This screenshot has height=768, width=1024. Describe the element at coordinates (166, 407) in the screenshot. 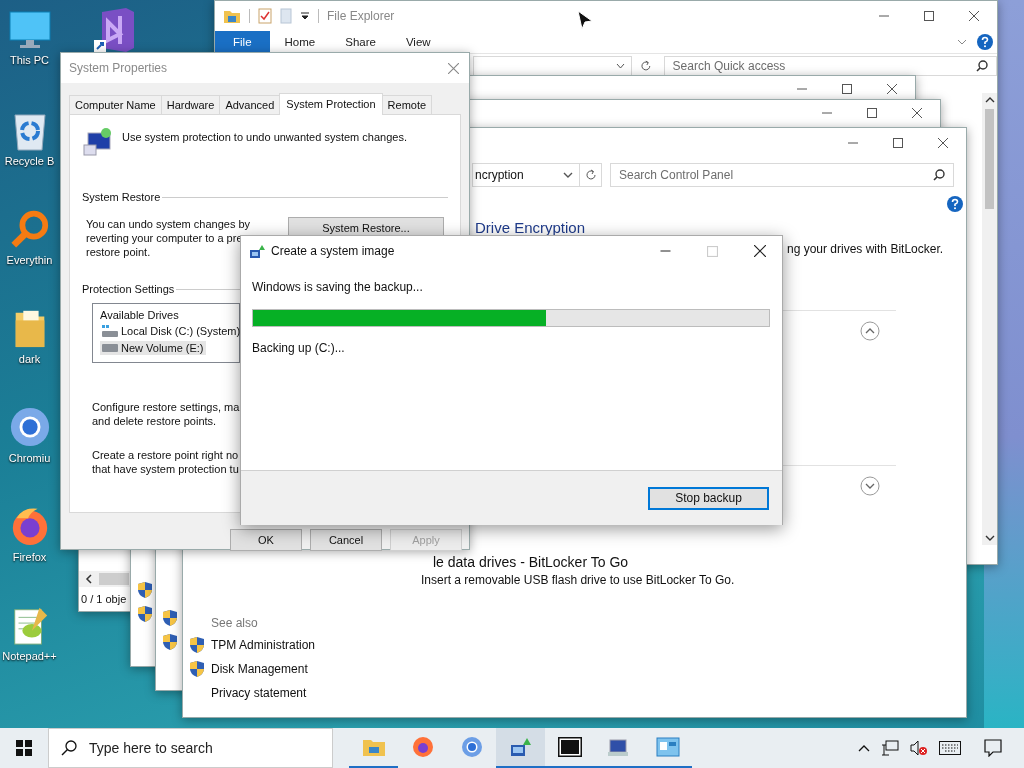

I see `description-text: Configure restore settings, ma` at that location.